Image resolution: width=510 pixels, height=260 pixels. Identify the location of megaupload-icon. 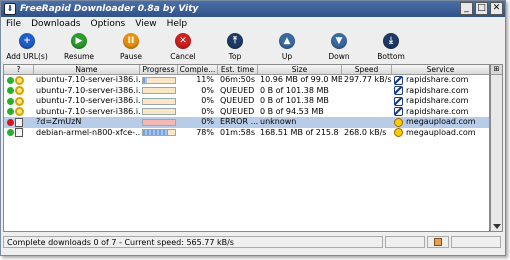
(398, 133).